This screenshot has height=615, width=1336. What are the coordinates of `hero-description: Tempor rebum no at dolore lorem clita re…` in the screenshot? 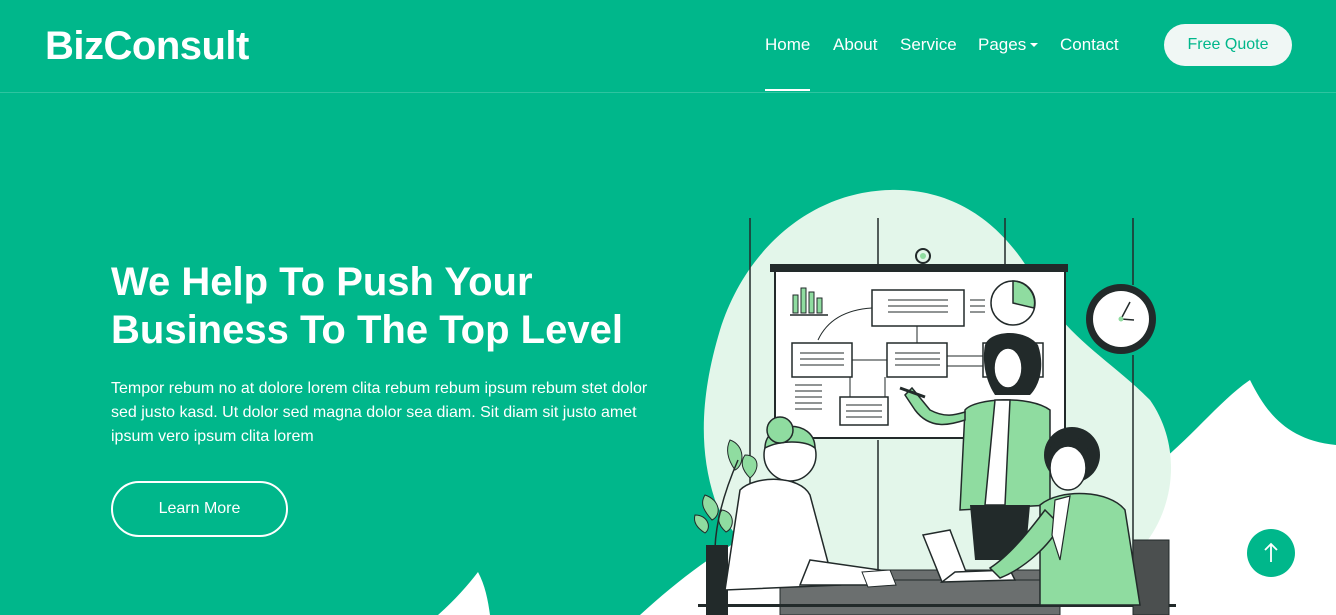 It's located at (379, 412).